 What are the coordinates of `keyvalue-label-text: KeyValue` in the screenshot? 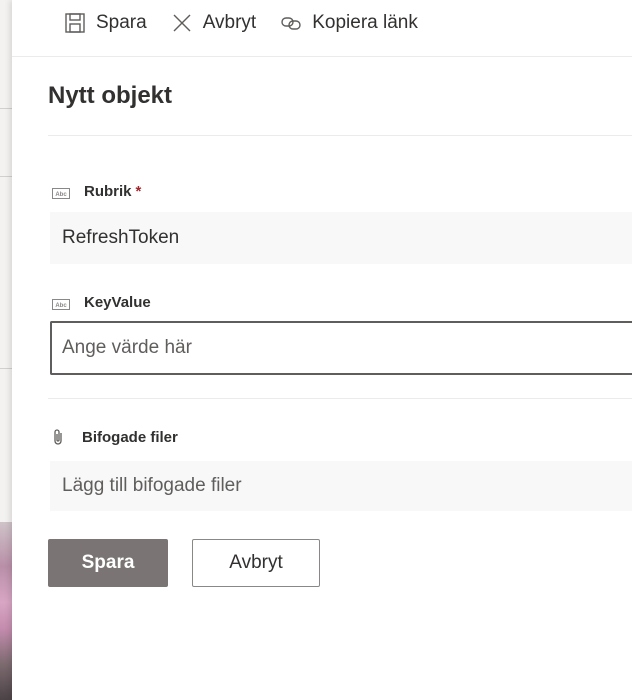 It's located at (117, 302).